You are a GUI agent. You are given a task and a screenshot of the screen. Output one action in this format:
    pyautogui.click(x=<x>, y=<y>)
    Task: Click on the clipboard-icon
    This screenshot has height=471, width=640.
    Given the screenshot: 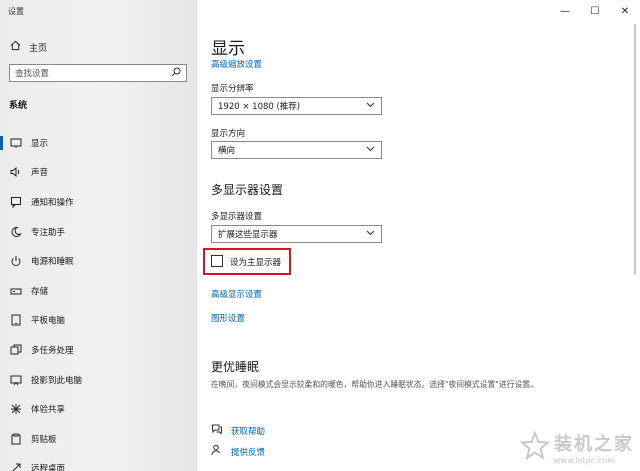 What is the action you would take?
    pyautogui.click(x=16, y=439)
    